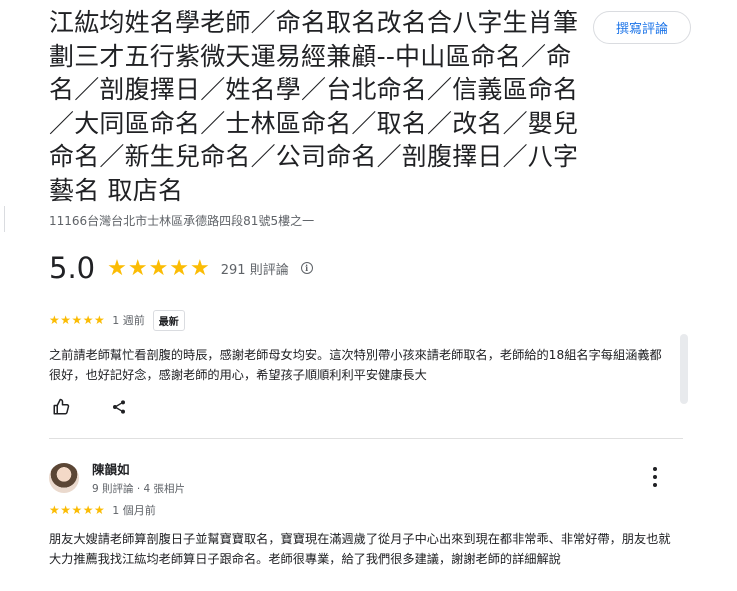 This screenshot has width=737, height=591. What do you see at coordinates (684, 369) in the screenshot?
I see `review-scrollbar` at bounding box center [684, 369].